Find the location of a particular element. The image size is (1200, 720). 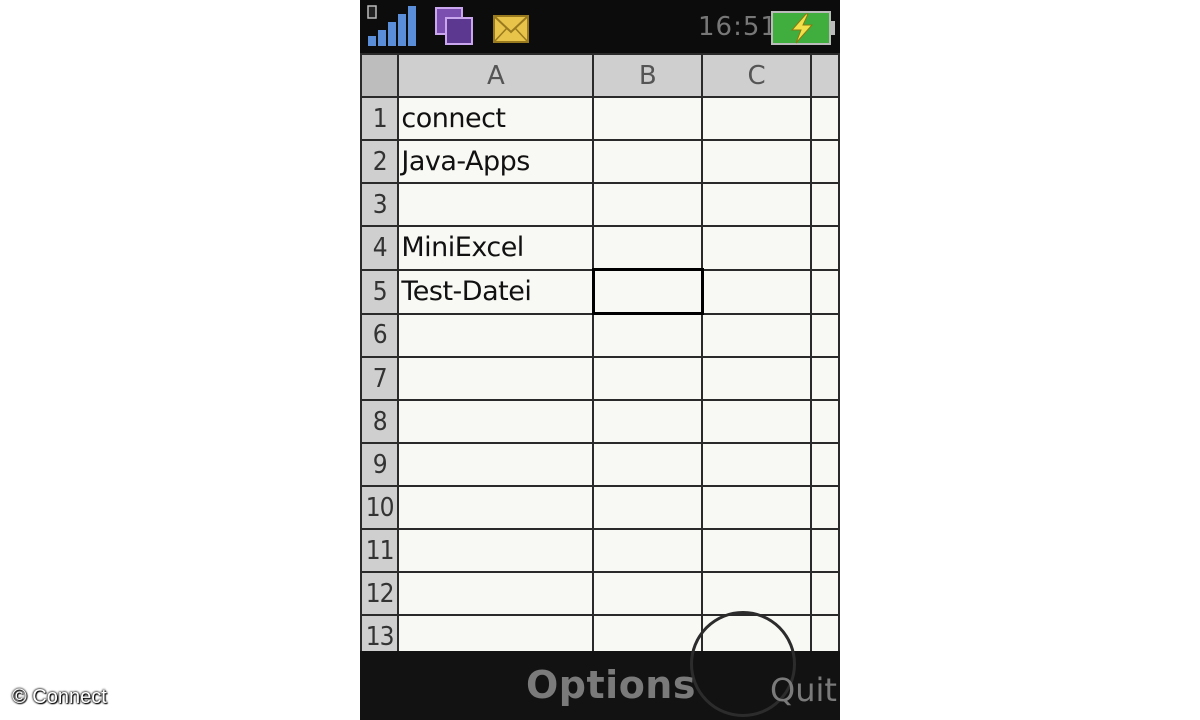

cell-c8 is located at coordinates (756, 421).